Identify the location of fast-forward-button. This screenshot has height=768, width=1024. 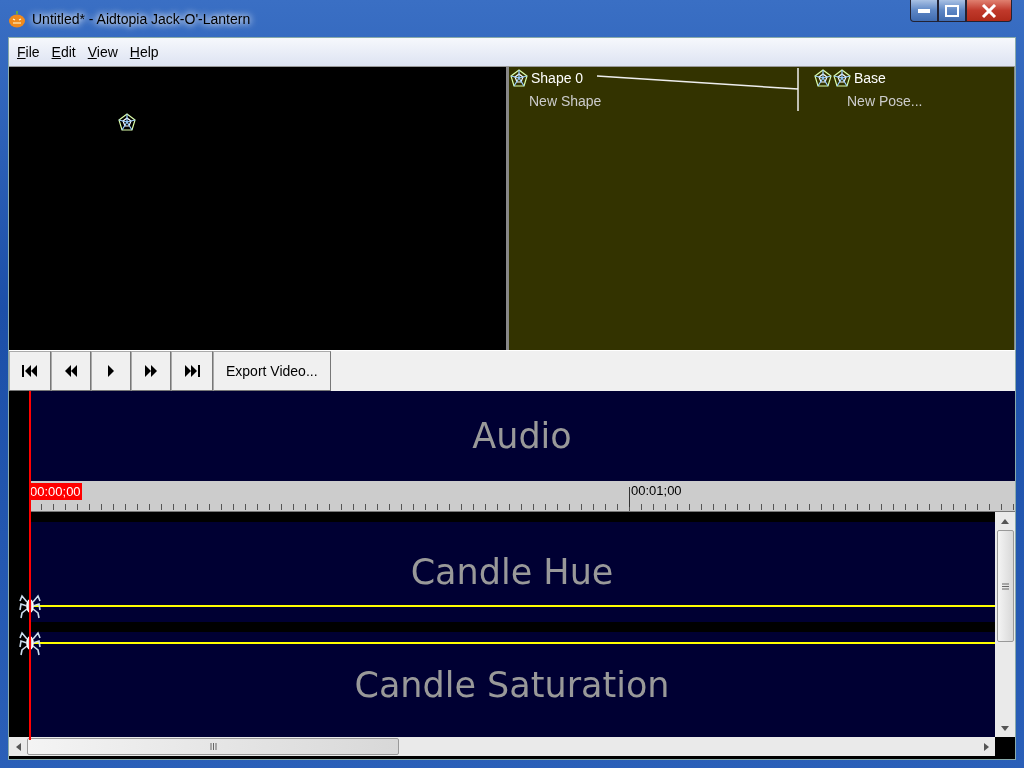
(151, 371).